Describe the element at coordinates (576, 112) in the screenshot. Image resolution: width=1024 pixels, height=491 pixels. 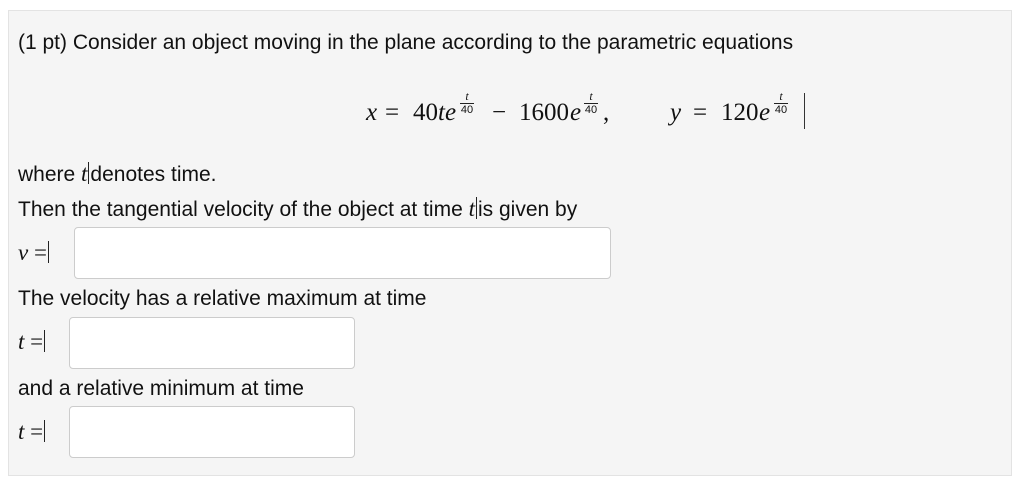
I see `x-term2-variable: e` at that location.